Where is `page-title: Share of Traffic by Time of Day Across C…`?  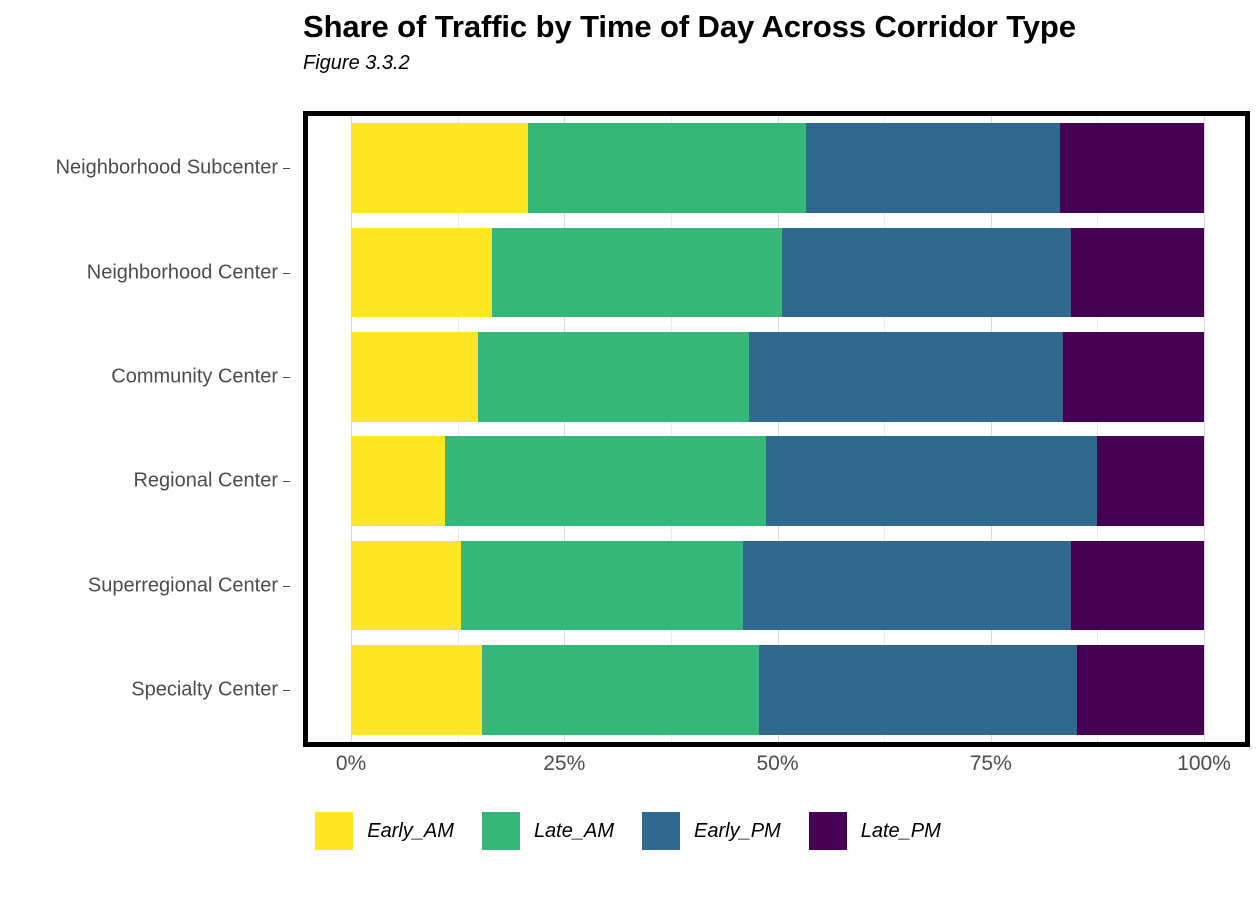
page-title: Share of Traffic by Time of Day Across C… is located at coordinates (689, 26).